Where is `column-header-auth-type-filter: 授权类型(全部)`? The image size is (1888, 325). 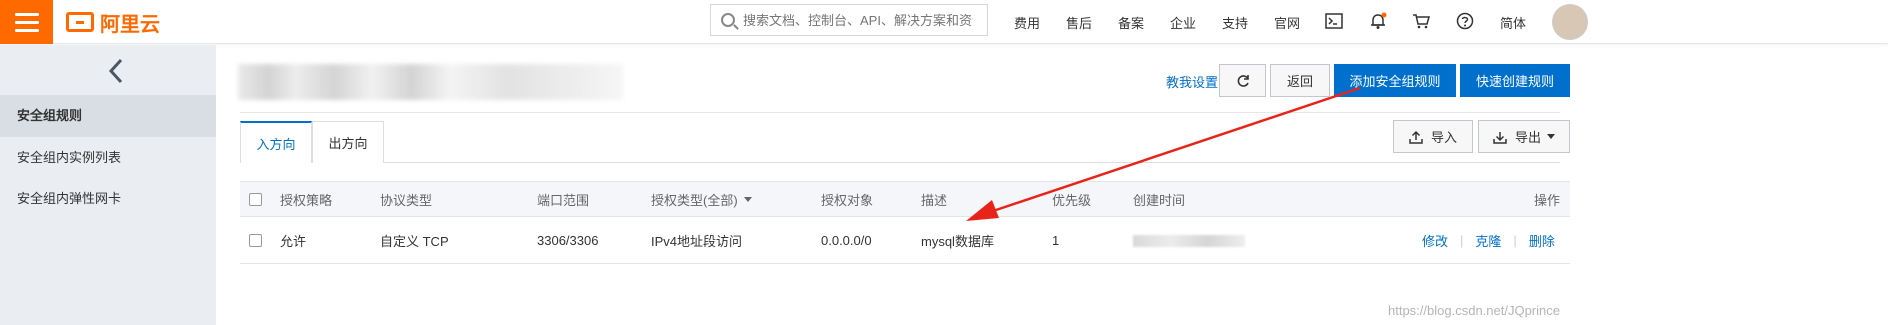 column-header-auth-type-filter: 授权类型(全部) is located at coordinates (701, 199).